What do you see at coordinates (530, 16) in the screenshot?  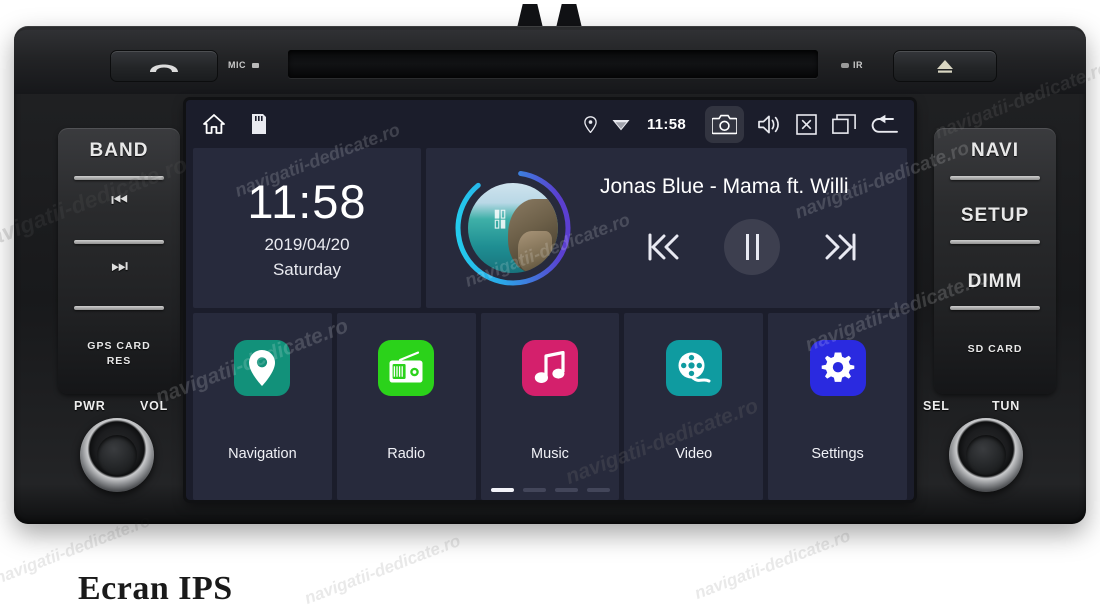 I see `mounting-tab-left` at bounding box center [530, 16].